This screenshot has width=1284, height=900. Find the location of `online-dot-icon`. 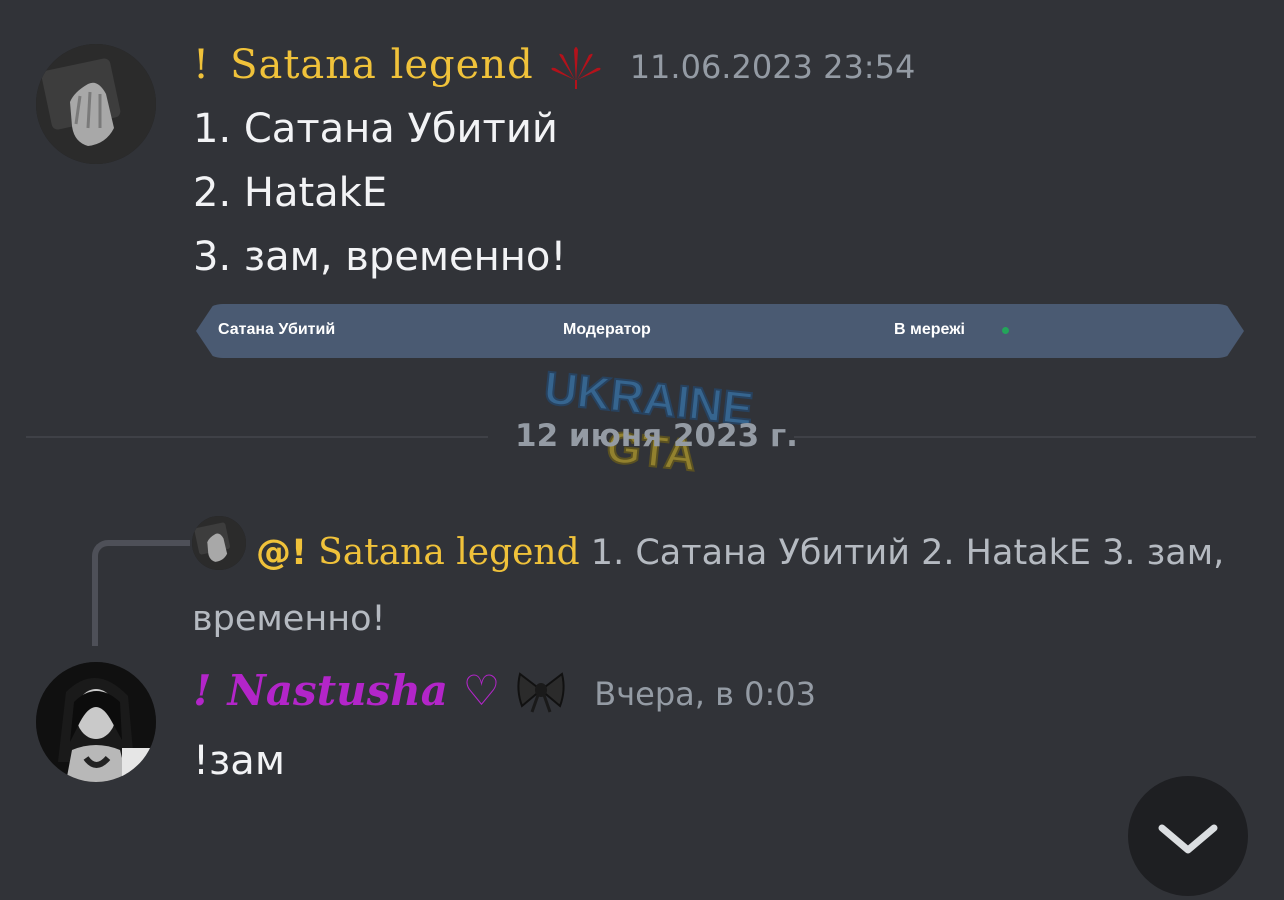

online-dot-icon is located at coordinates (1005, 330).